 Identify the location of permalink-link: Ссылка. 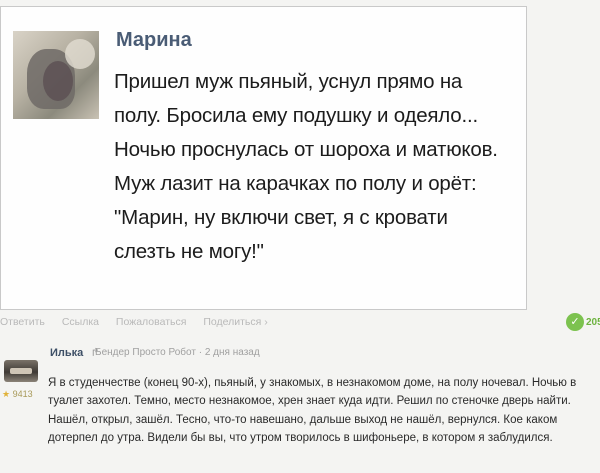
(80, 322).